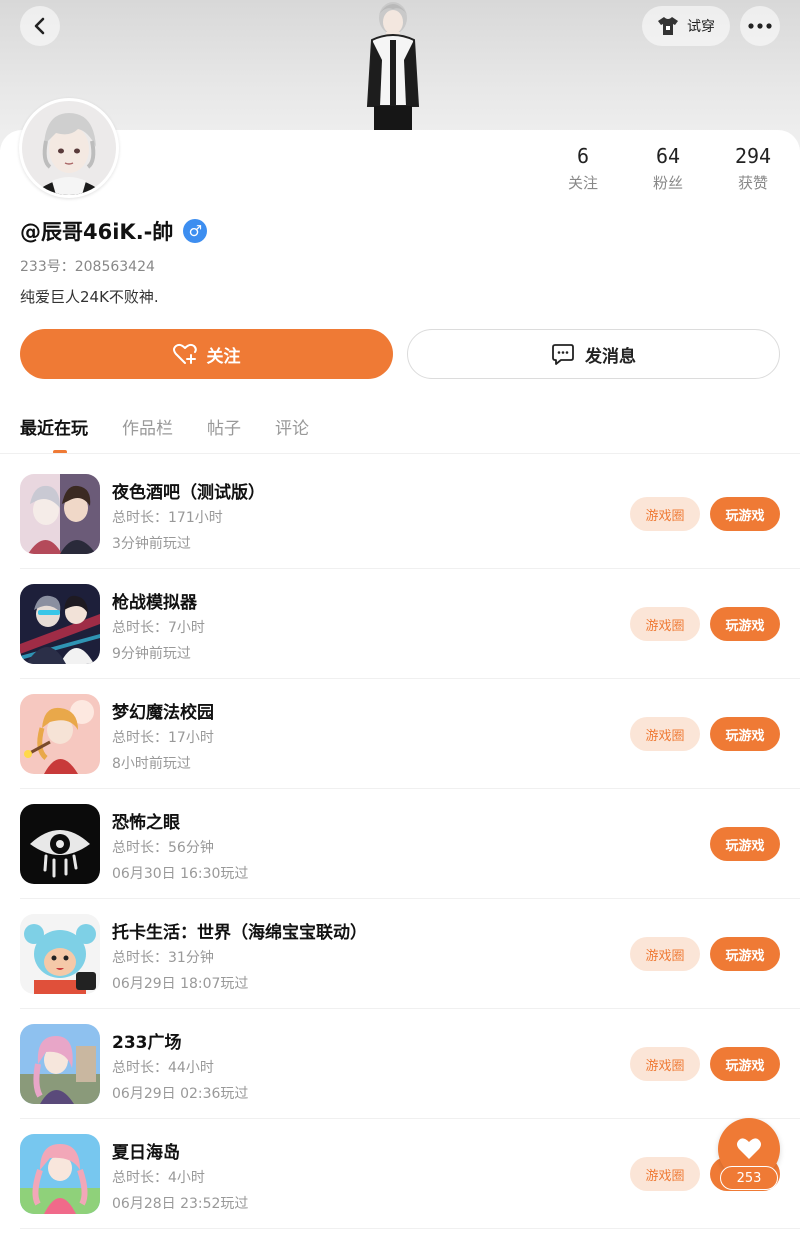  I want to click on character-figure-image, so click(393, 67).